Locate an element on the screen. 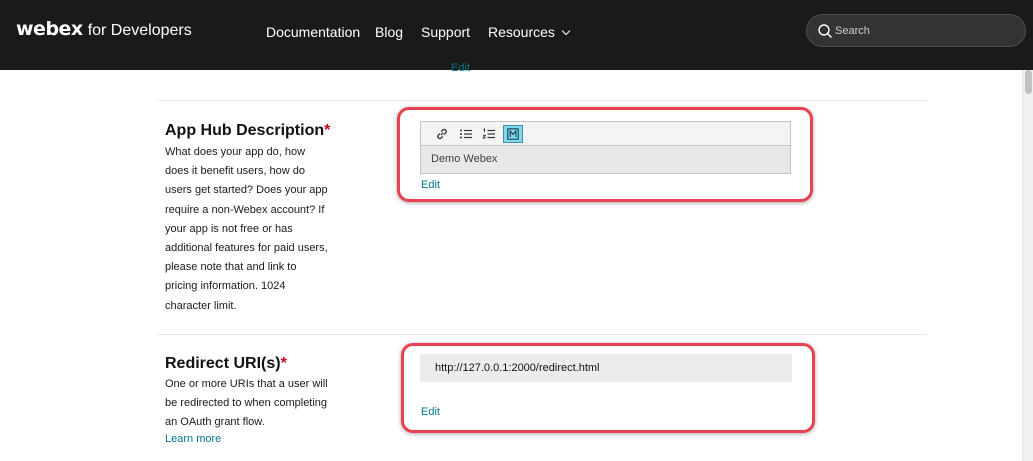  chevron-down-icon is located at coordinates (566, 31).